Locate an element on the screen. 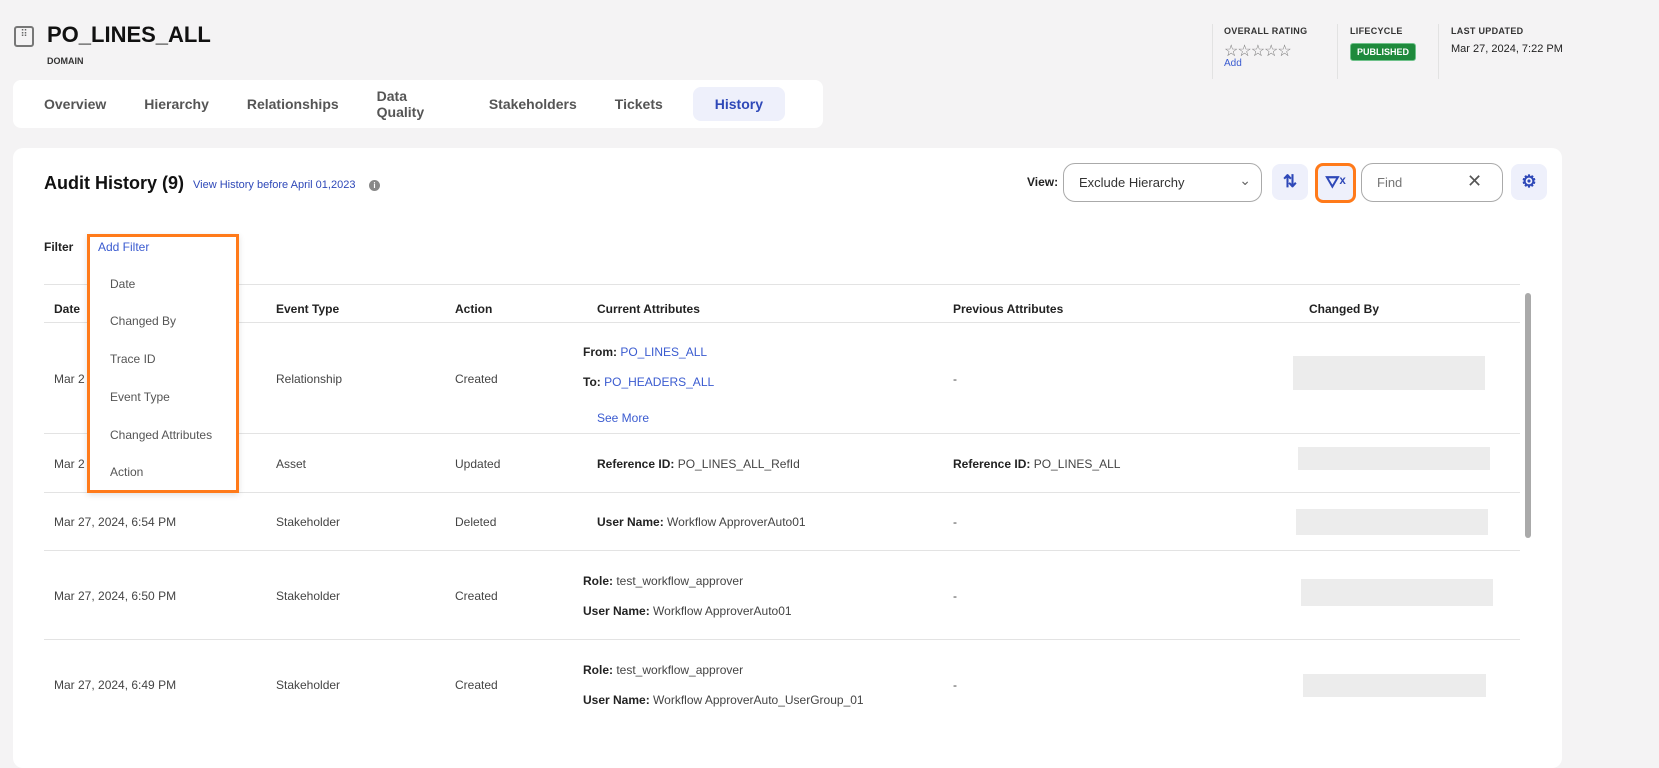 The height and width of the screenshot is (768, 1659). attr-link: PO_HEADERS_ALL is located at coordinates (659, 382).